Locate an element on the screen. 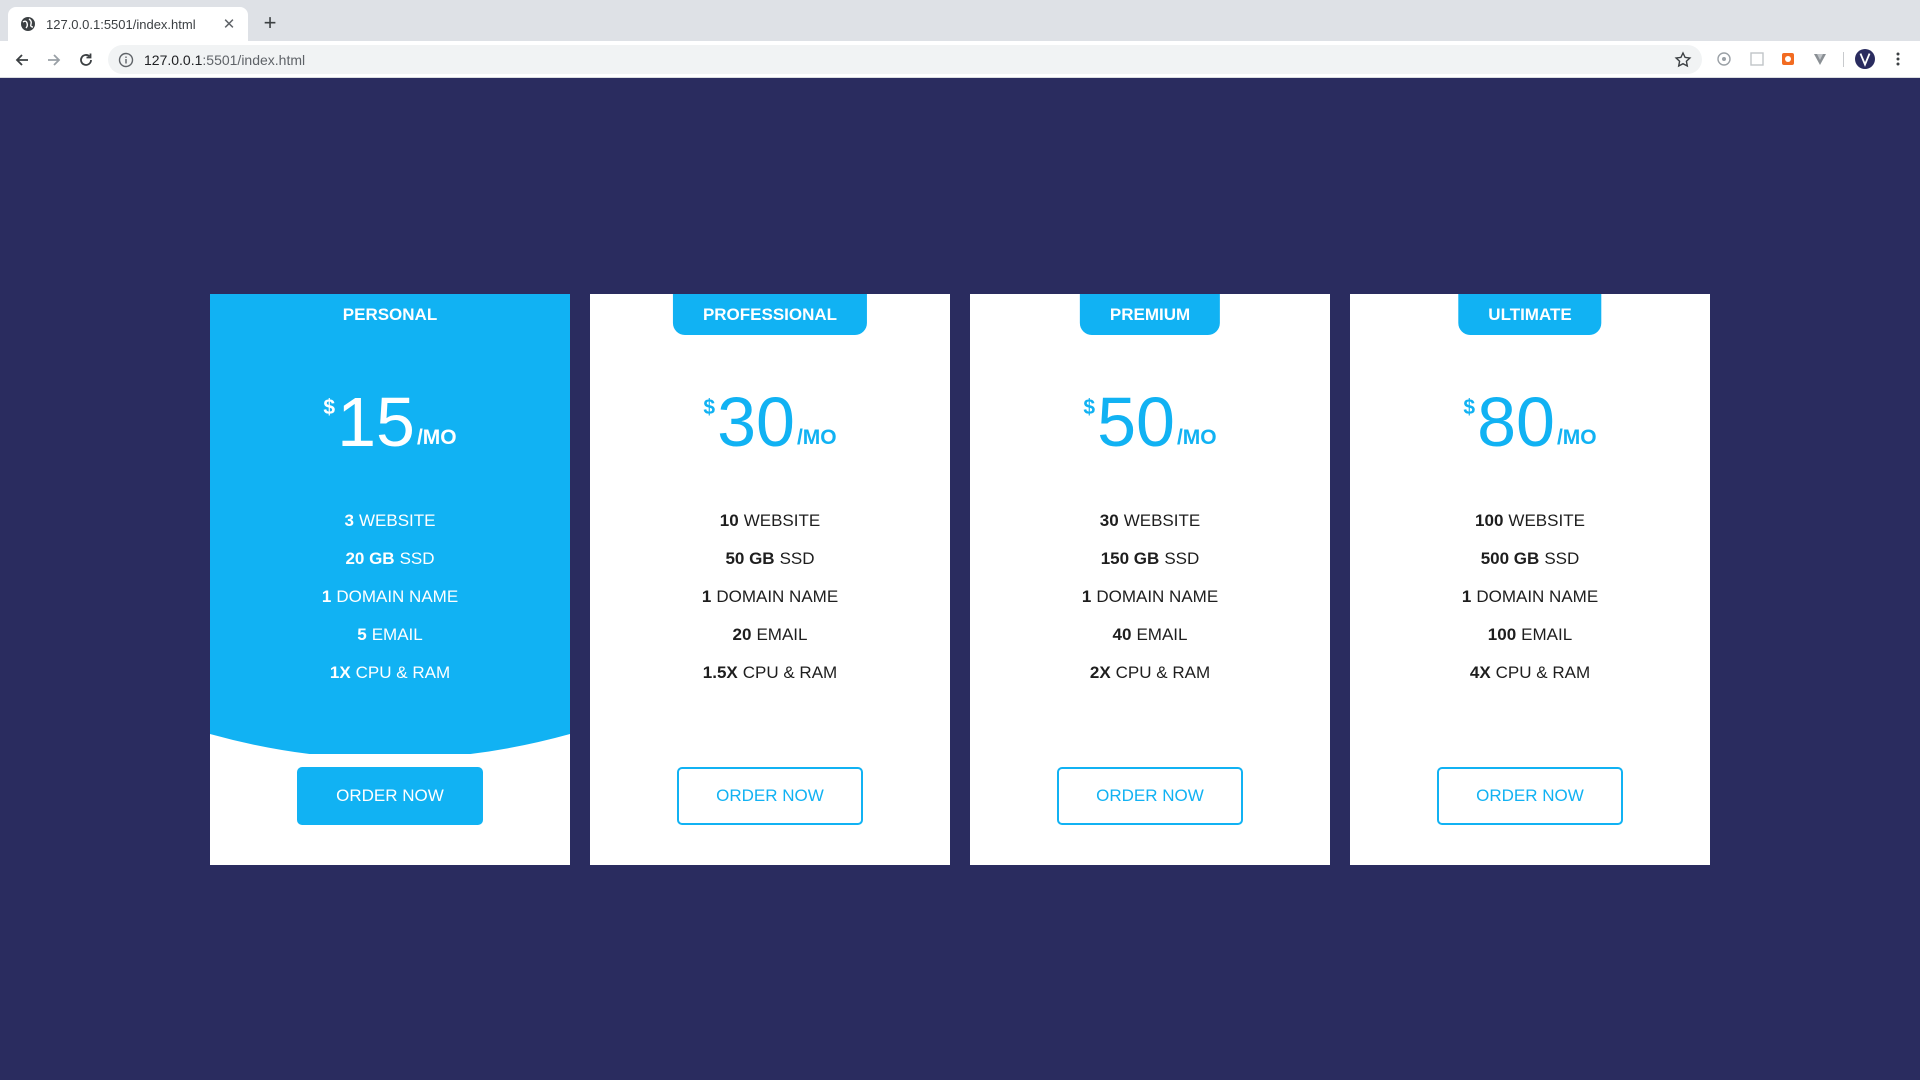 The height and width of the screenshot is (1080, 1920). price: $ 15 /MO is located at coordinates (390, 422).